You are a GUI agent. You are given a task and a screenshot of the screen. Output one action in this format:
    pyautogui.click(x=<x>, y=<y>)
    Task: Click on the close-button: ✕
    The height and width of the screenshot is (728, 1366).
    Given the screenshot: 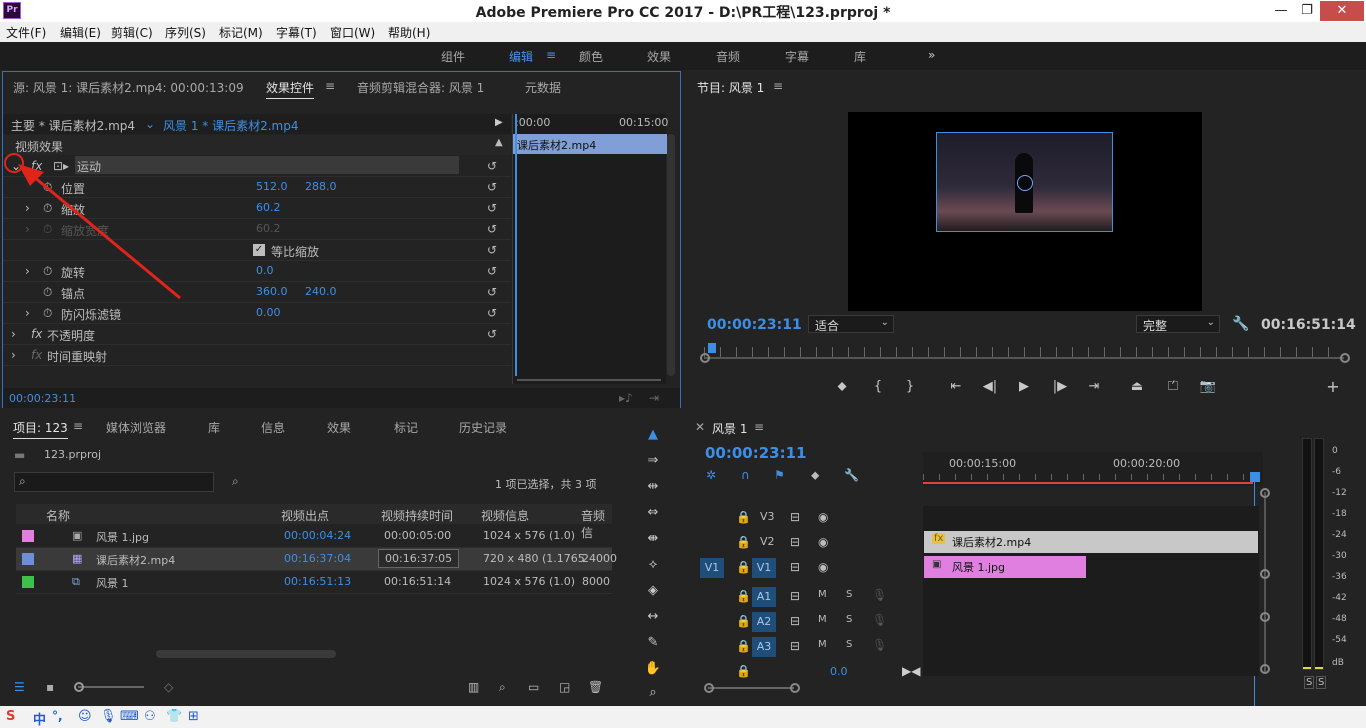 What is the action you would take?
    pyautogui.click(x=1342, y=11)
    